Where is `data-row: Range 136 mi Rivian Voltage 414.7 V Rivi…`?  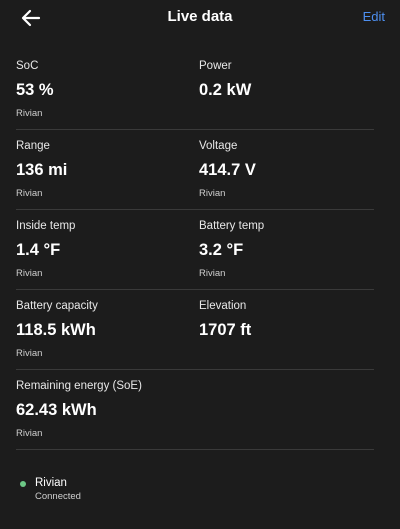
data-row: Range 136 mi Rivian Voltage 414.7 V Rivi… is located at coordinates (195, 170).